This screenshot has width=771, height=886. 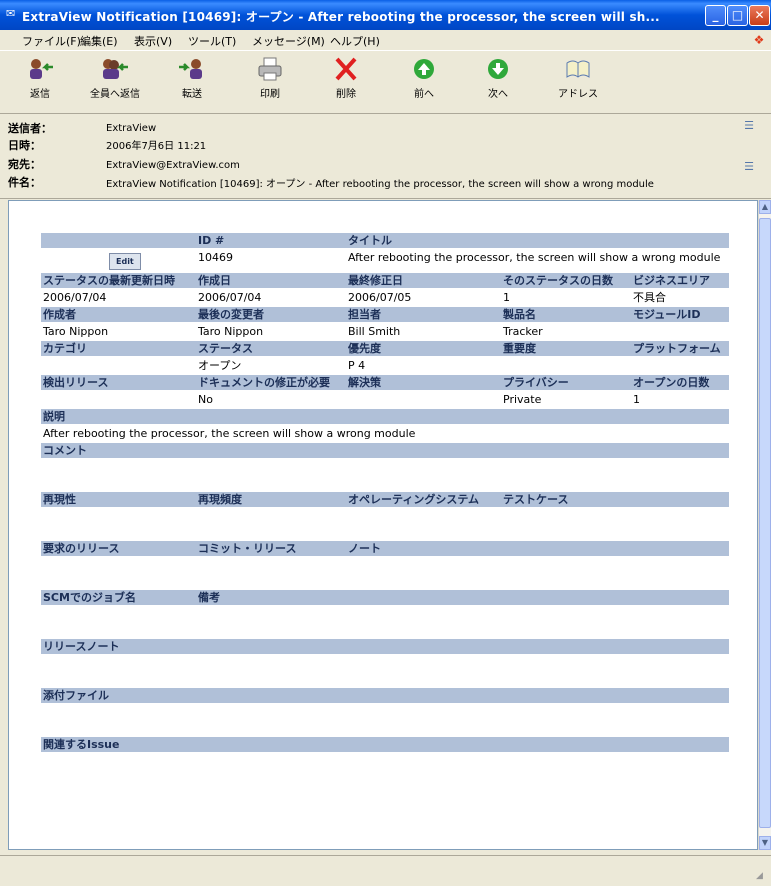 I want to click on category-header: カテゴリ, so click(x=118, y=348).